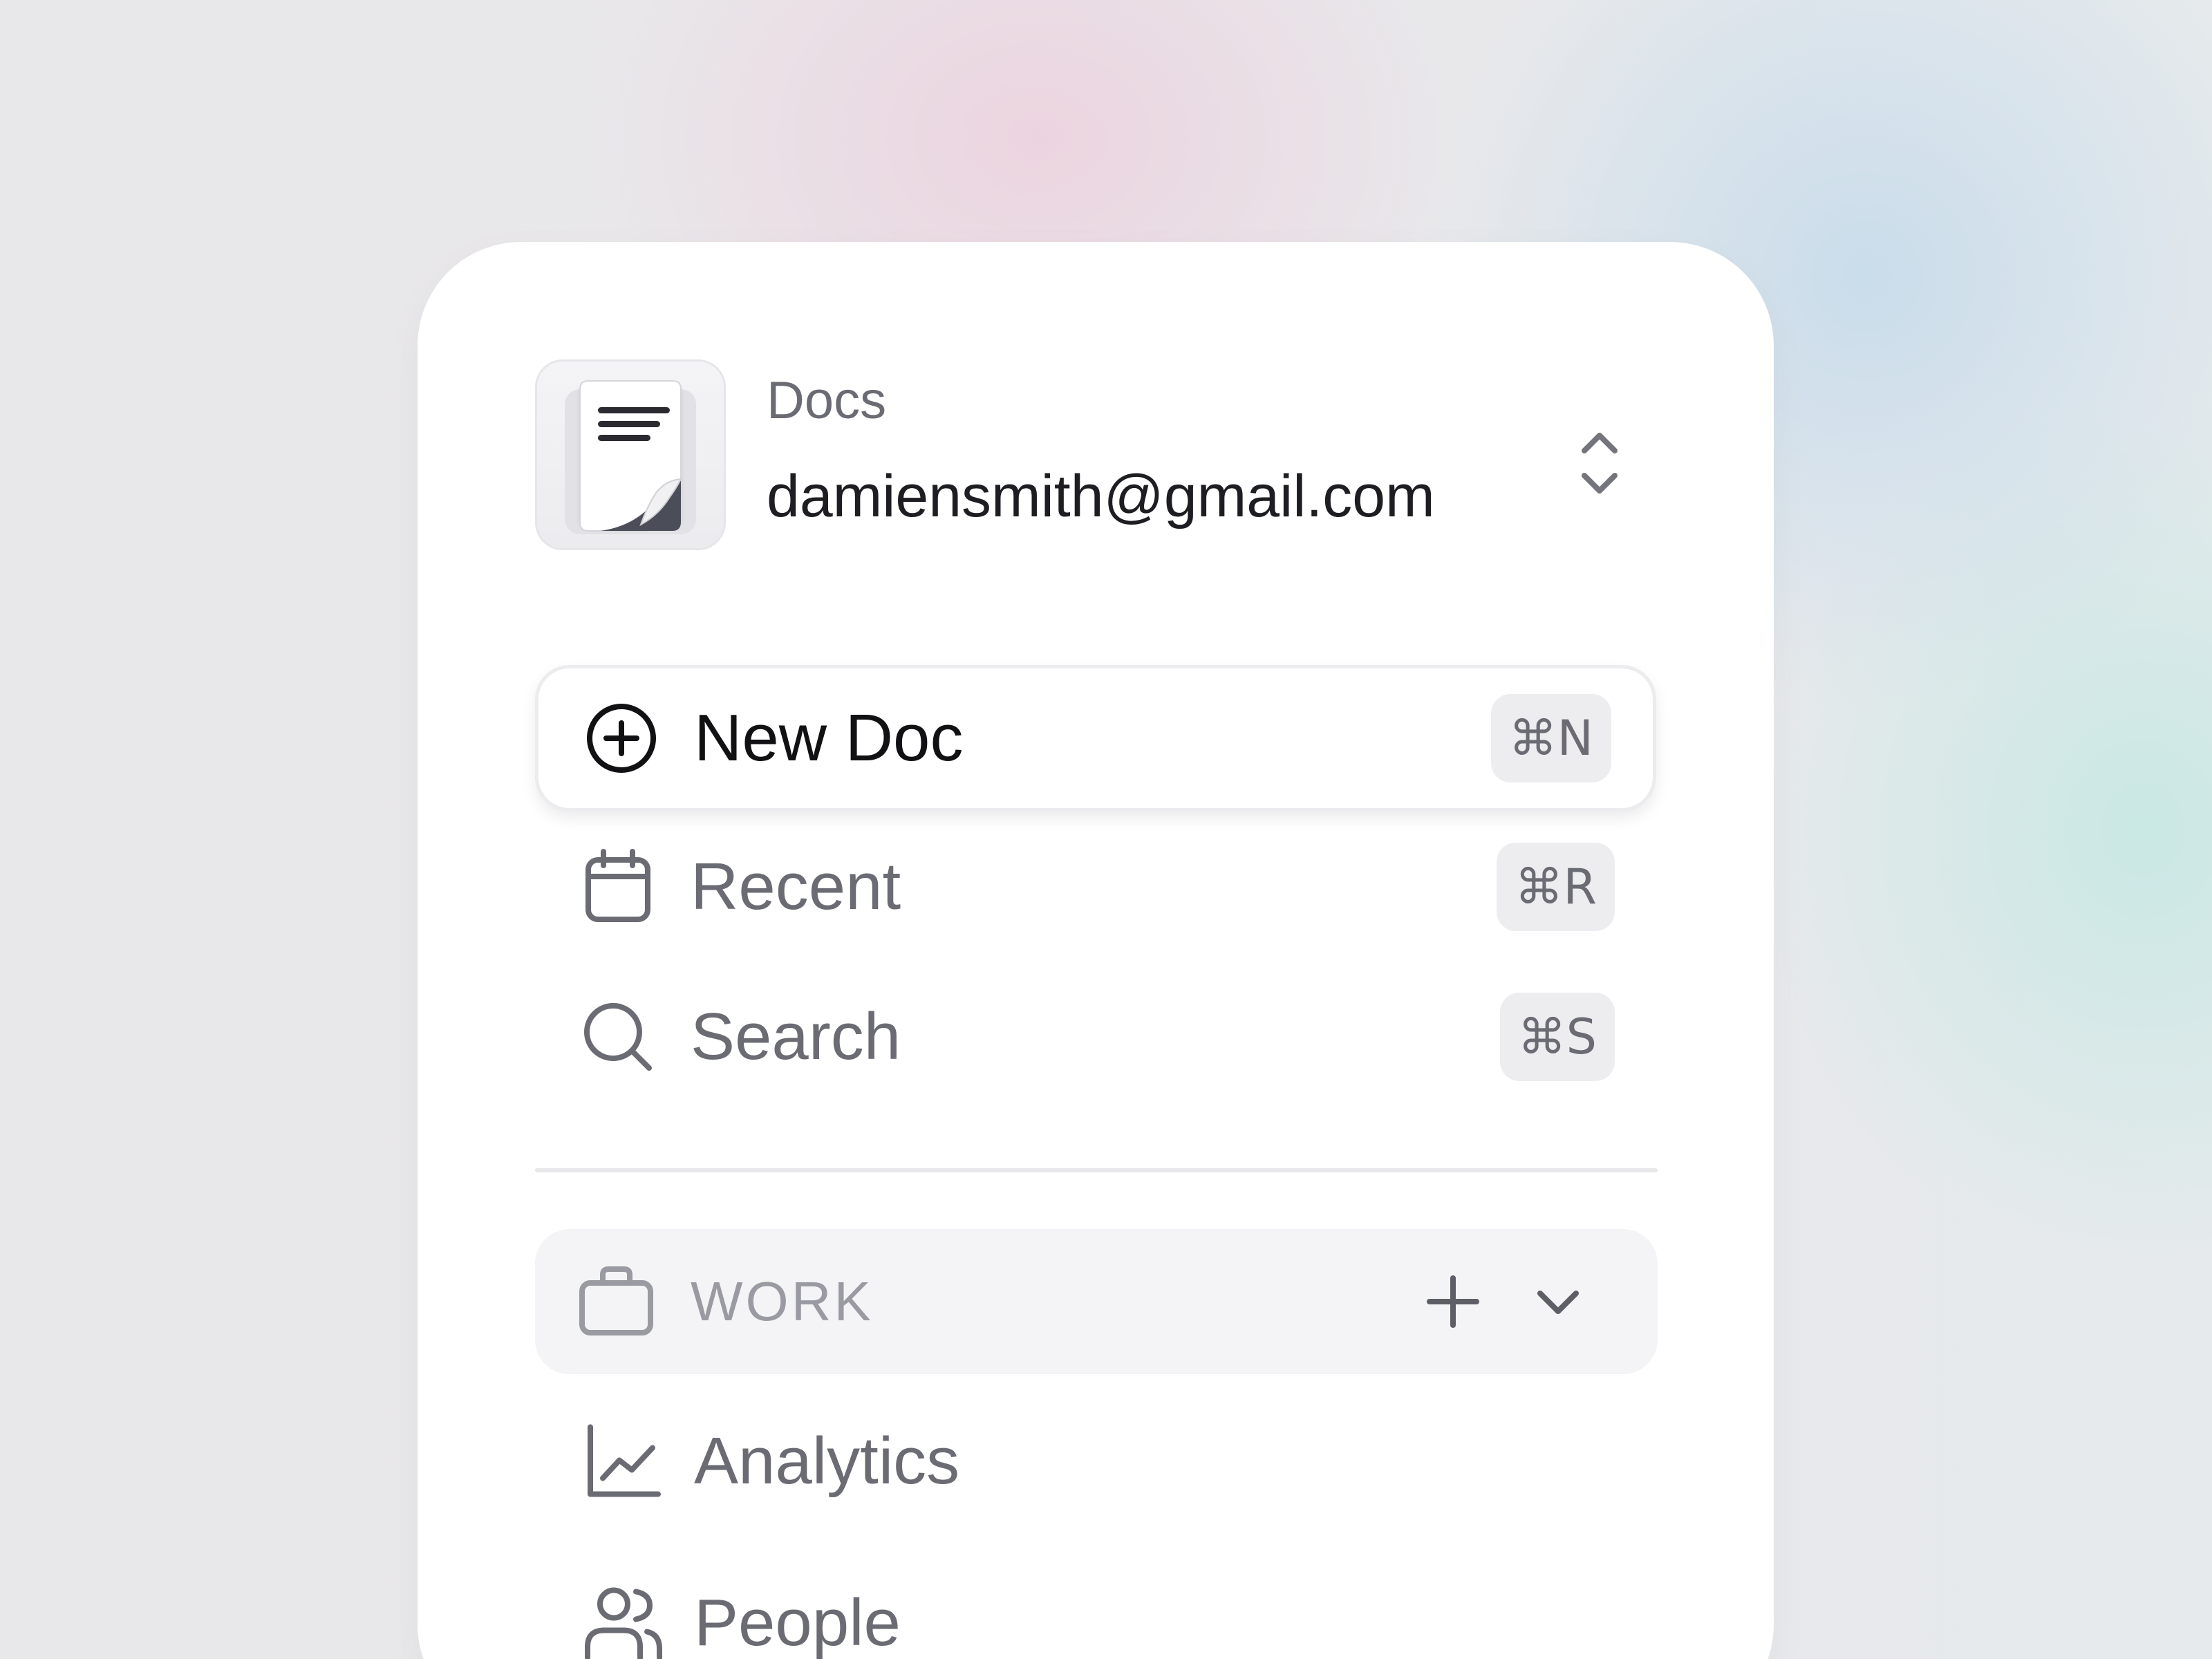 The width and height of the screenshot is (2212, 1659). Describe the element at coordinates (1094, 1606) in the screenshot. I see `sidebar-item-people: People` at that location.